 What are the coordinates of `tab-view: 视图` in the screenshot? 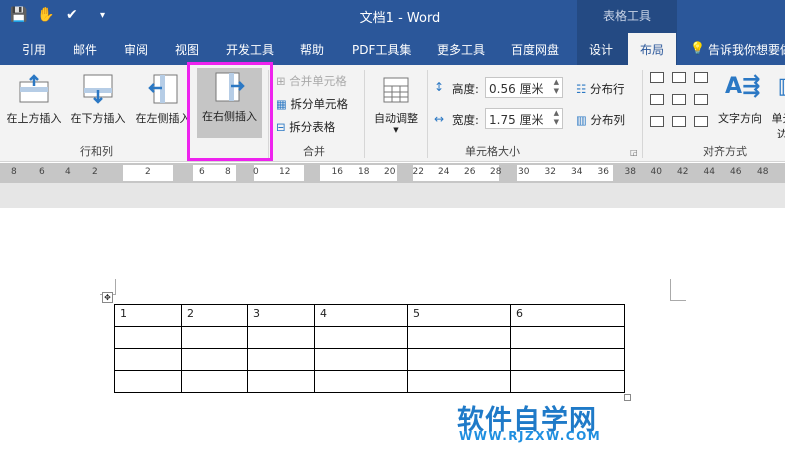 It's located at (187, 49).